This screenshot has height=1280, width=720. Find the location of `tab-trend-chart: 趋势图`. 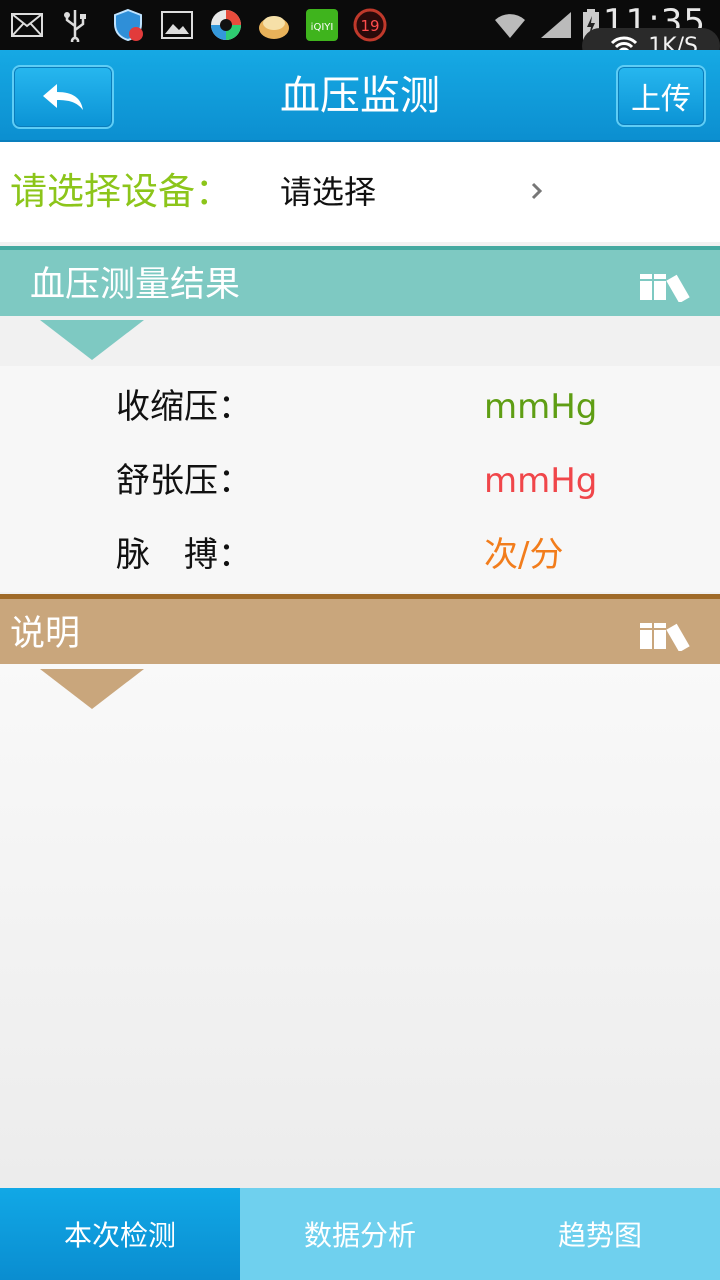

tab-trend-chart: 趋势图 is located at coordinates (600, 1234).